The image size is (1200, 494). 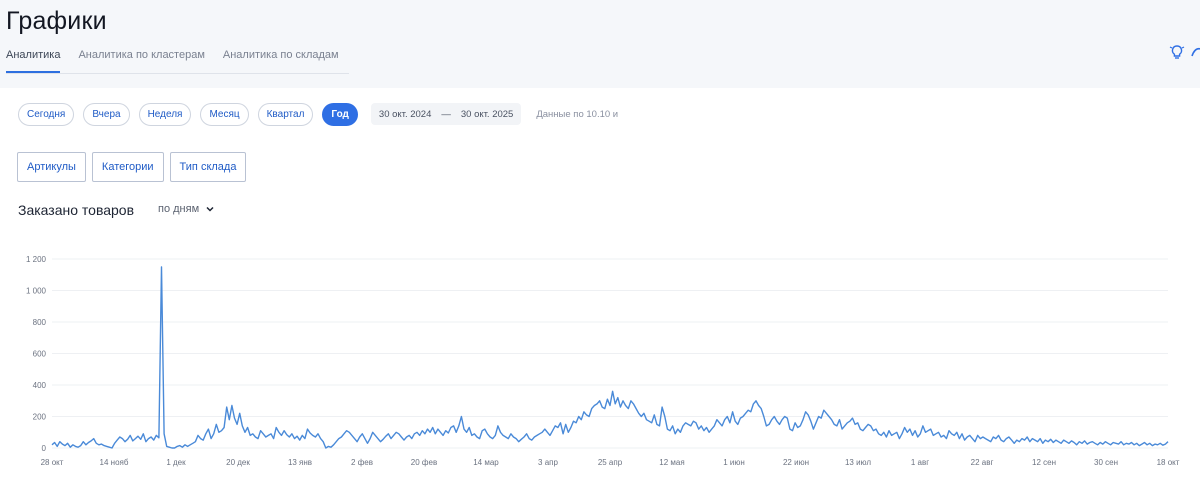 I want to click on x-tick-label: 20 фев, so click(x=424, y=462).